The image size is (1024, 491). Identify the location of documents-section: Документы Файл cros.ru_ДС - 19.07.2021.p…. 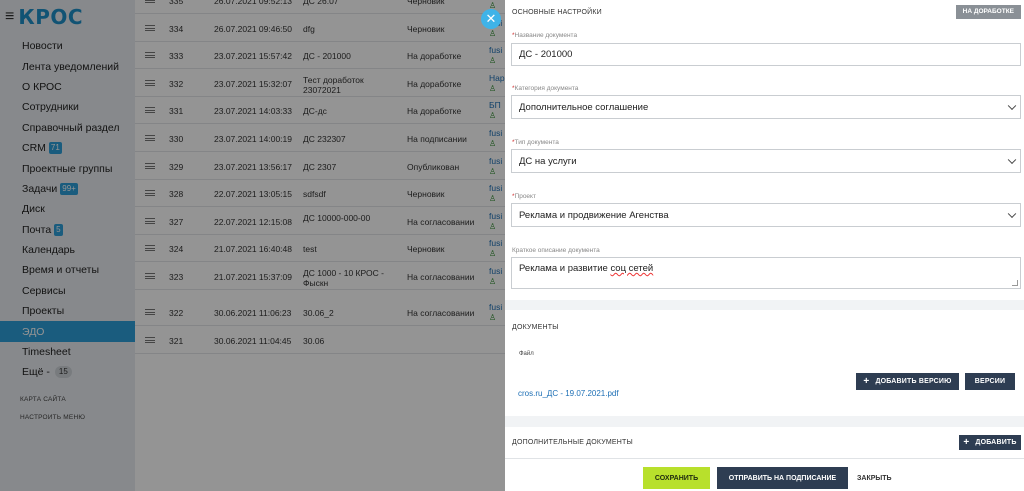
(764, 363).